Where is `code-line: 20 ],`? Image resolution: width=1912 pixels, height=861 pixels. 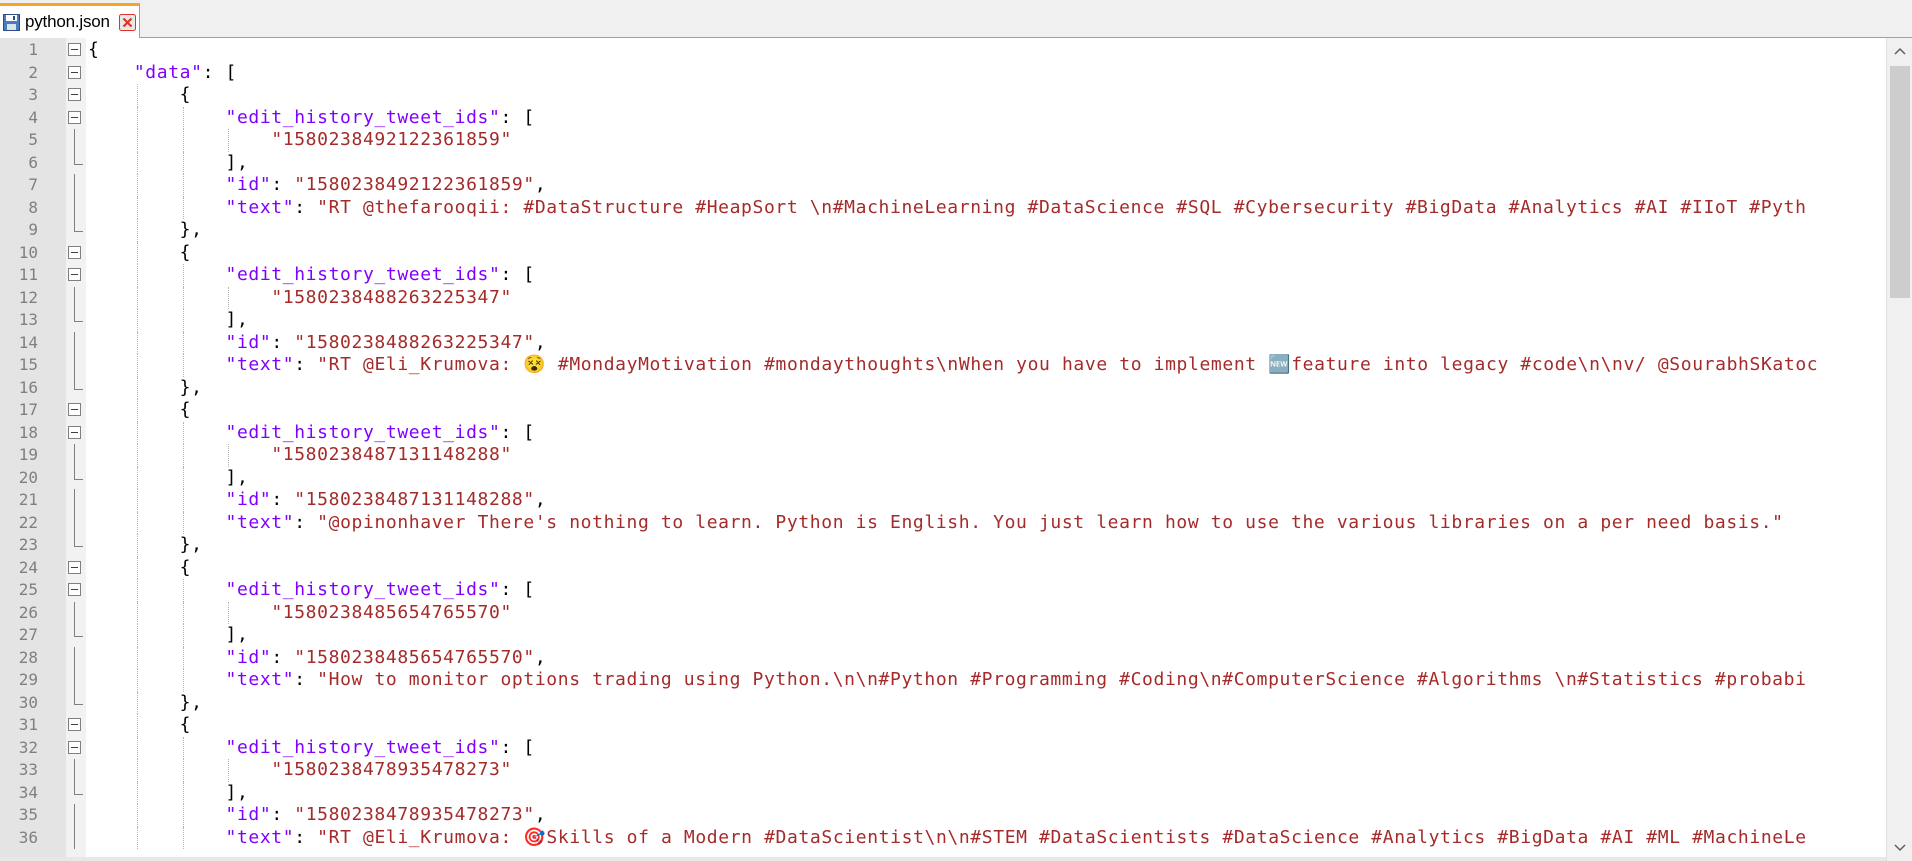 code-line: 20 ], is located at coordinates (956, 477).